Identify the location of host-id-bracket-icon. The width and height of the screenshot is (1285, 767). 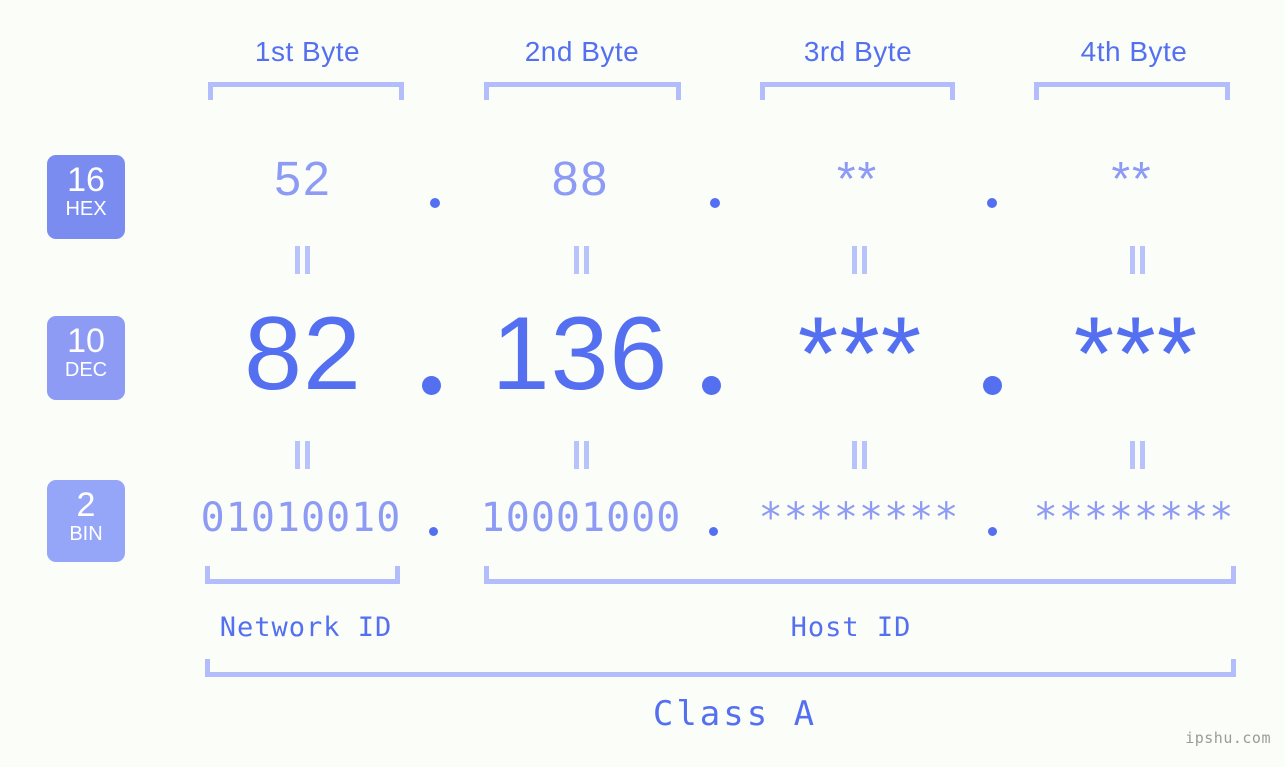
(860, 575).